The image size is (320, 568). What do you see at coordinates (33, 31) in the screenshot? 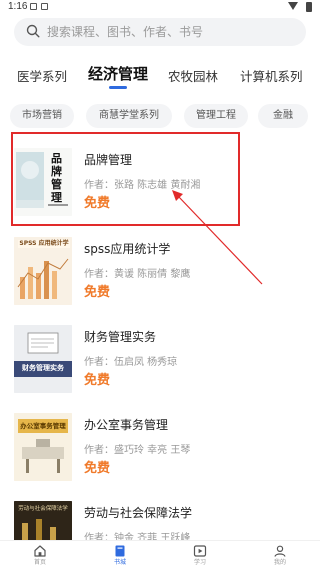
I see `search-icon` at bounding box center [33, 31].